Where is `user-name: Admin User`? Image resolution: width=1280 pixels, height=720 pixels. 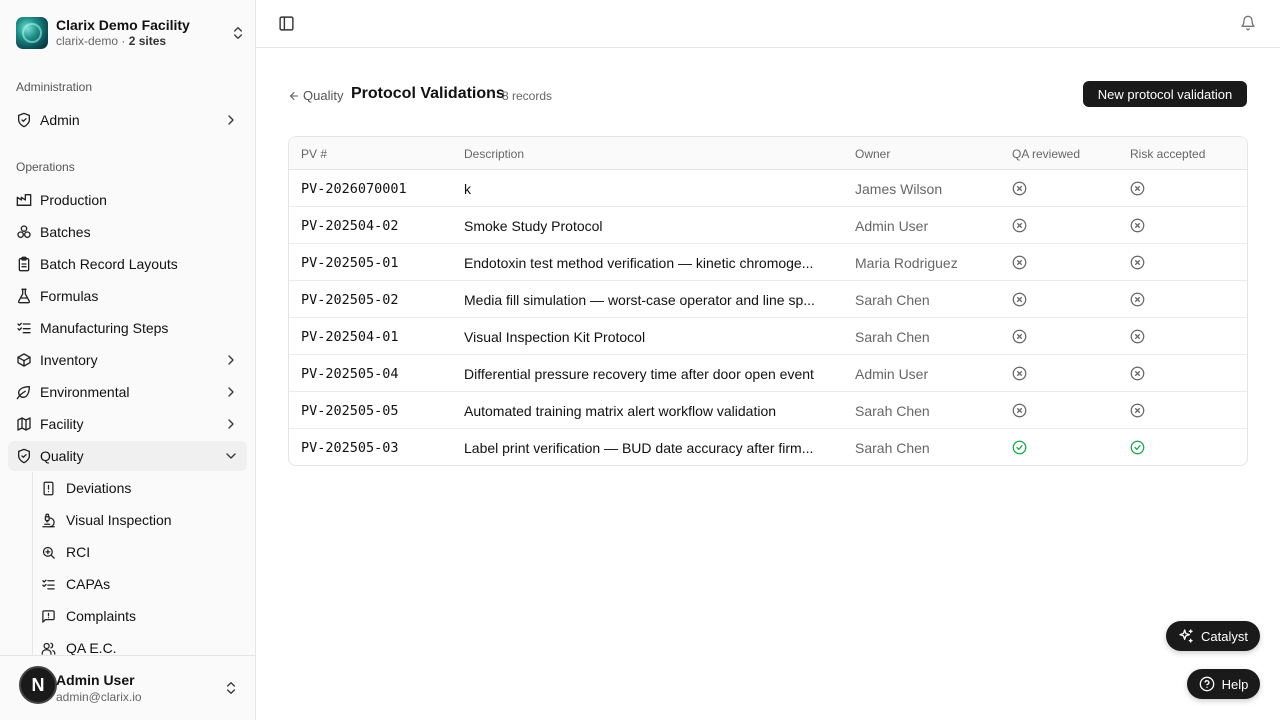 user-name: Admin User is located at coordinates (95, 680).